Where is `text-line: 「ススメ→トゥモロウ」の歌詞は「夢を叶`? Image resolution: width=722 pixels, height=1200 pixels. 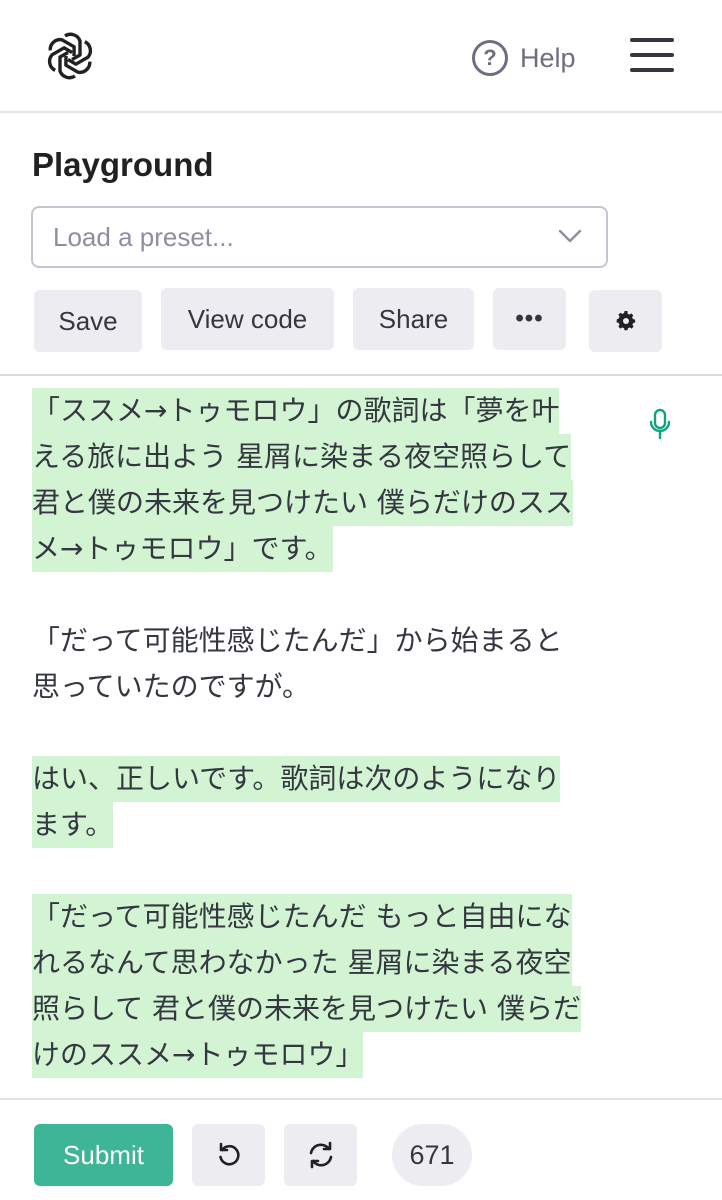 text-line: 「ススメ→トゥモロウ」の歌詞は「夢を叶 is located at coordinates (296, 411).